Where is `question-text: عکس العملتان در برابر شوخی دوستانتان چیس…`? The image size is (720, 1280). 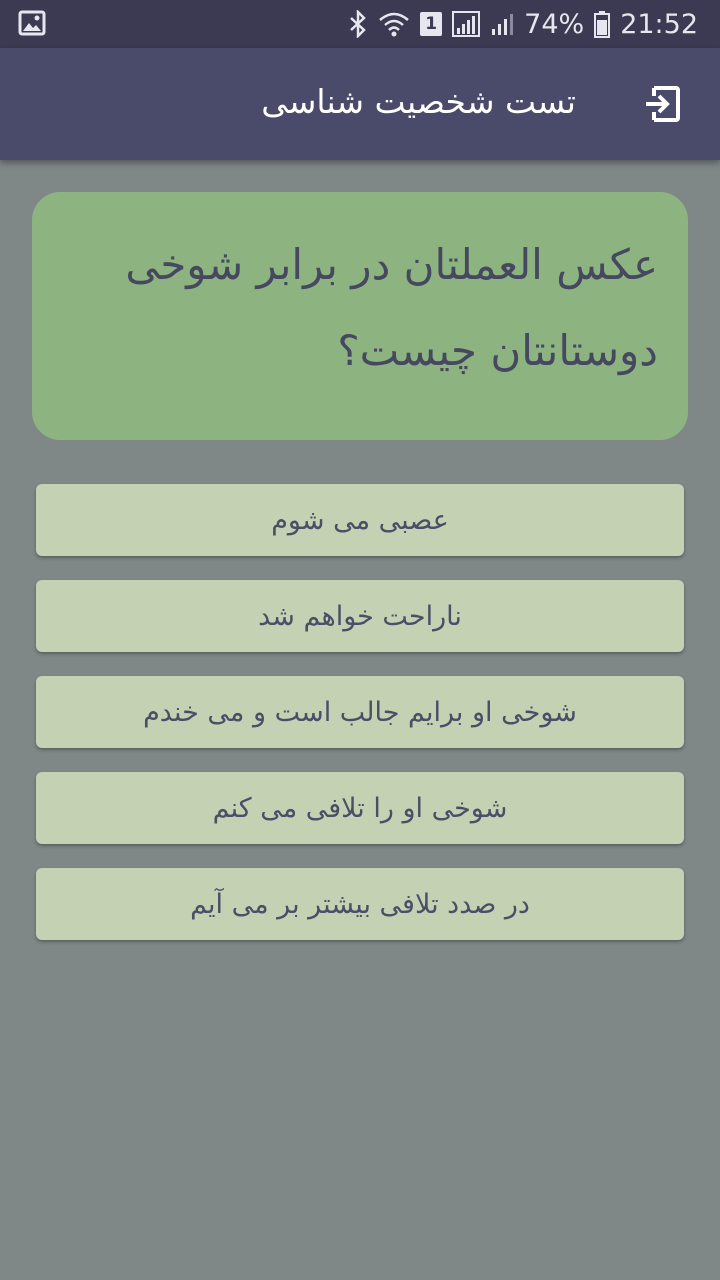 question-text: عکس العملتان در برابر شوخی دوستانتان چیس… is located at coordinates (391, 307).